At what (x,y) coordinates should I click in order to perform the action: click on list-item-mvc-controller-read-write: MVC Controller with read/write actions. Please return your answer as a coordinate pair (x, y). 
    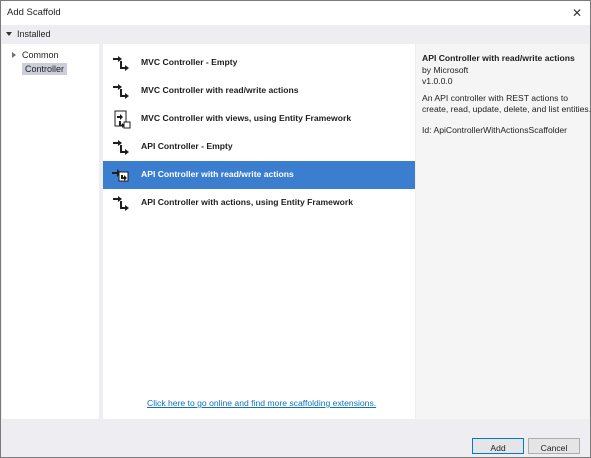
    Looking at the image, I should click on (259, 91).